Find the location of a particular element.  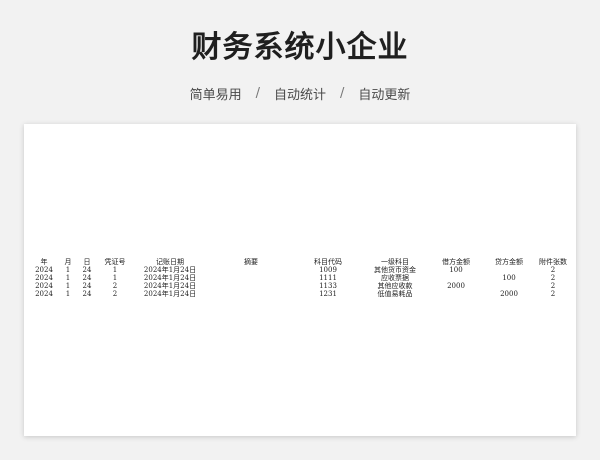

col-debit-header: 借方金额 is located at coordinates (456, 262).